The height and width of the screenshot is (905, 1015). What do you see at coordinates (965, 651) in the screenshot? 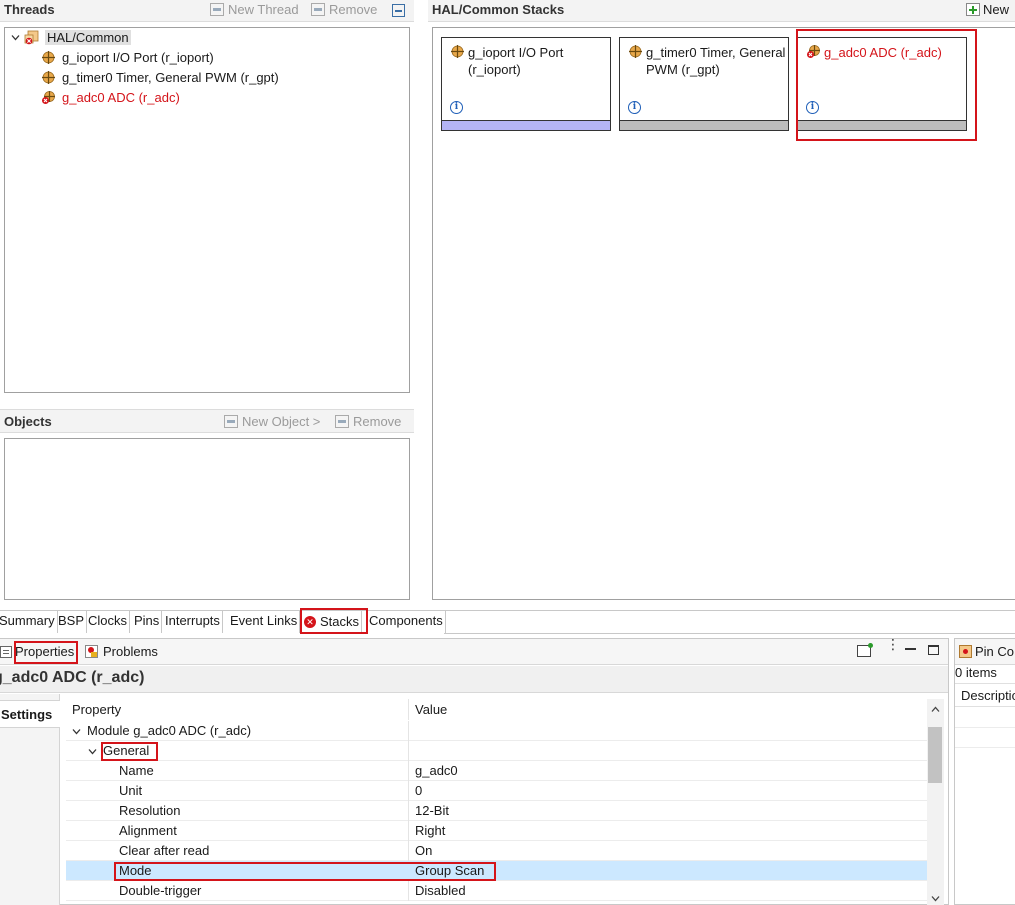
I see `pin-config-icon` at bounding box center [965, 651].